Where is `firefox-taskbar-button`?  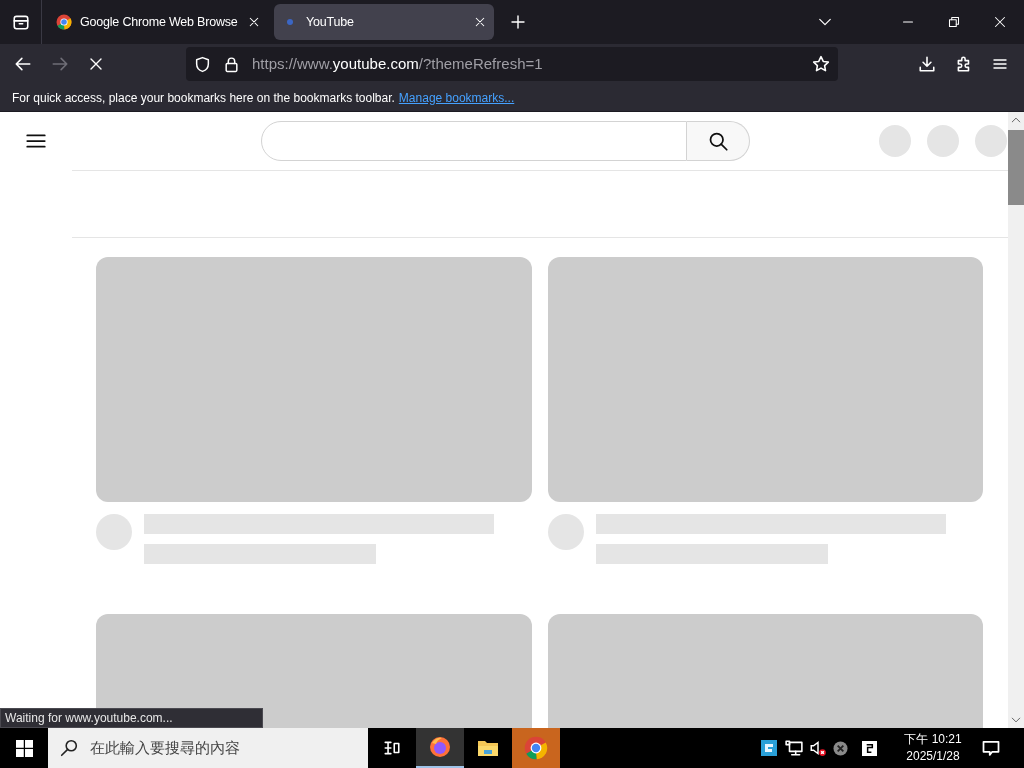
firefox-taskbar-button is located at coordinates (440, 748).